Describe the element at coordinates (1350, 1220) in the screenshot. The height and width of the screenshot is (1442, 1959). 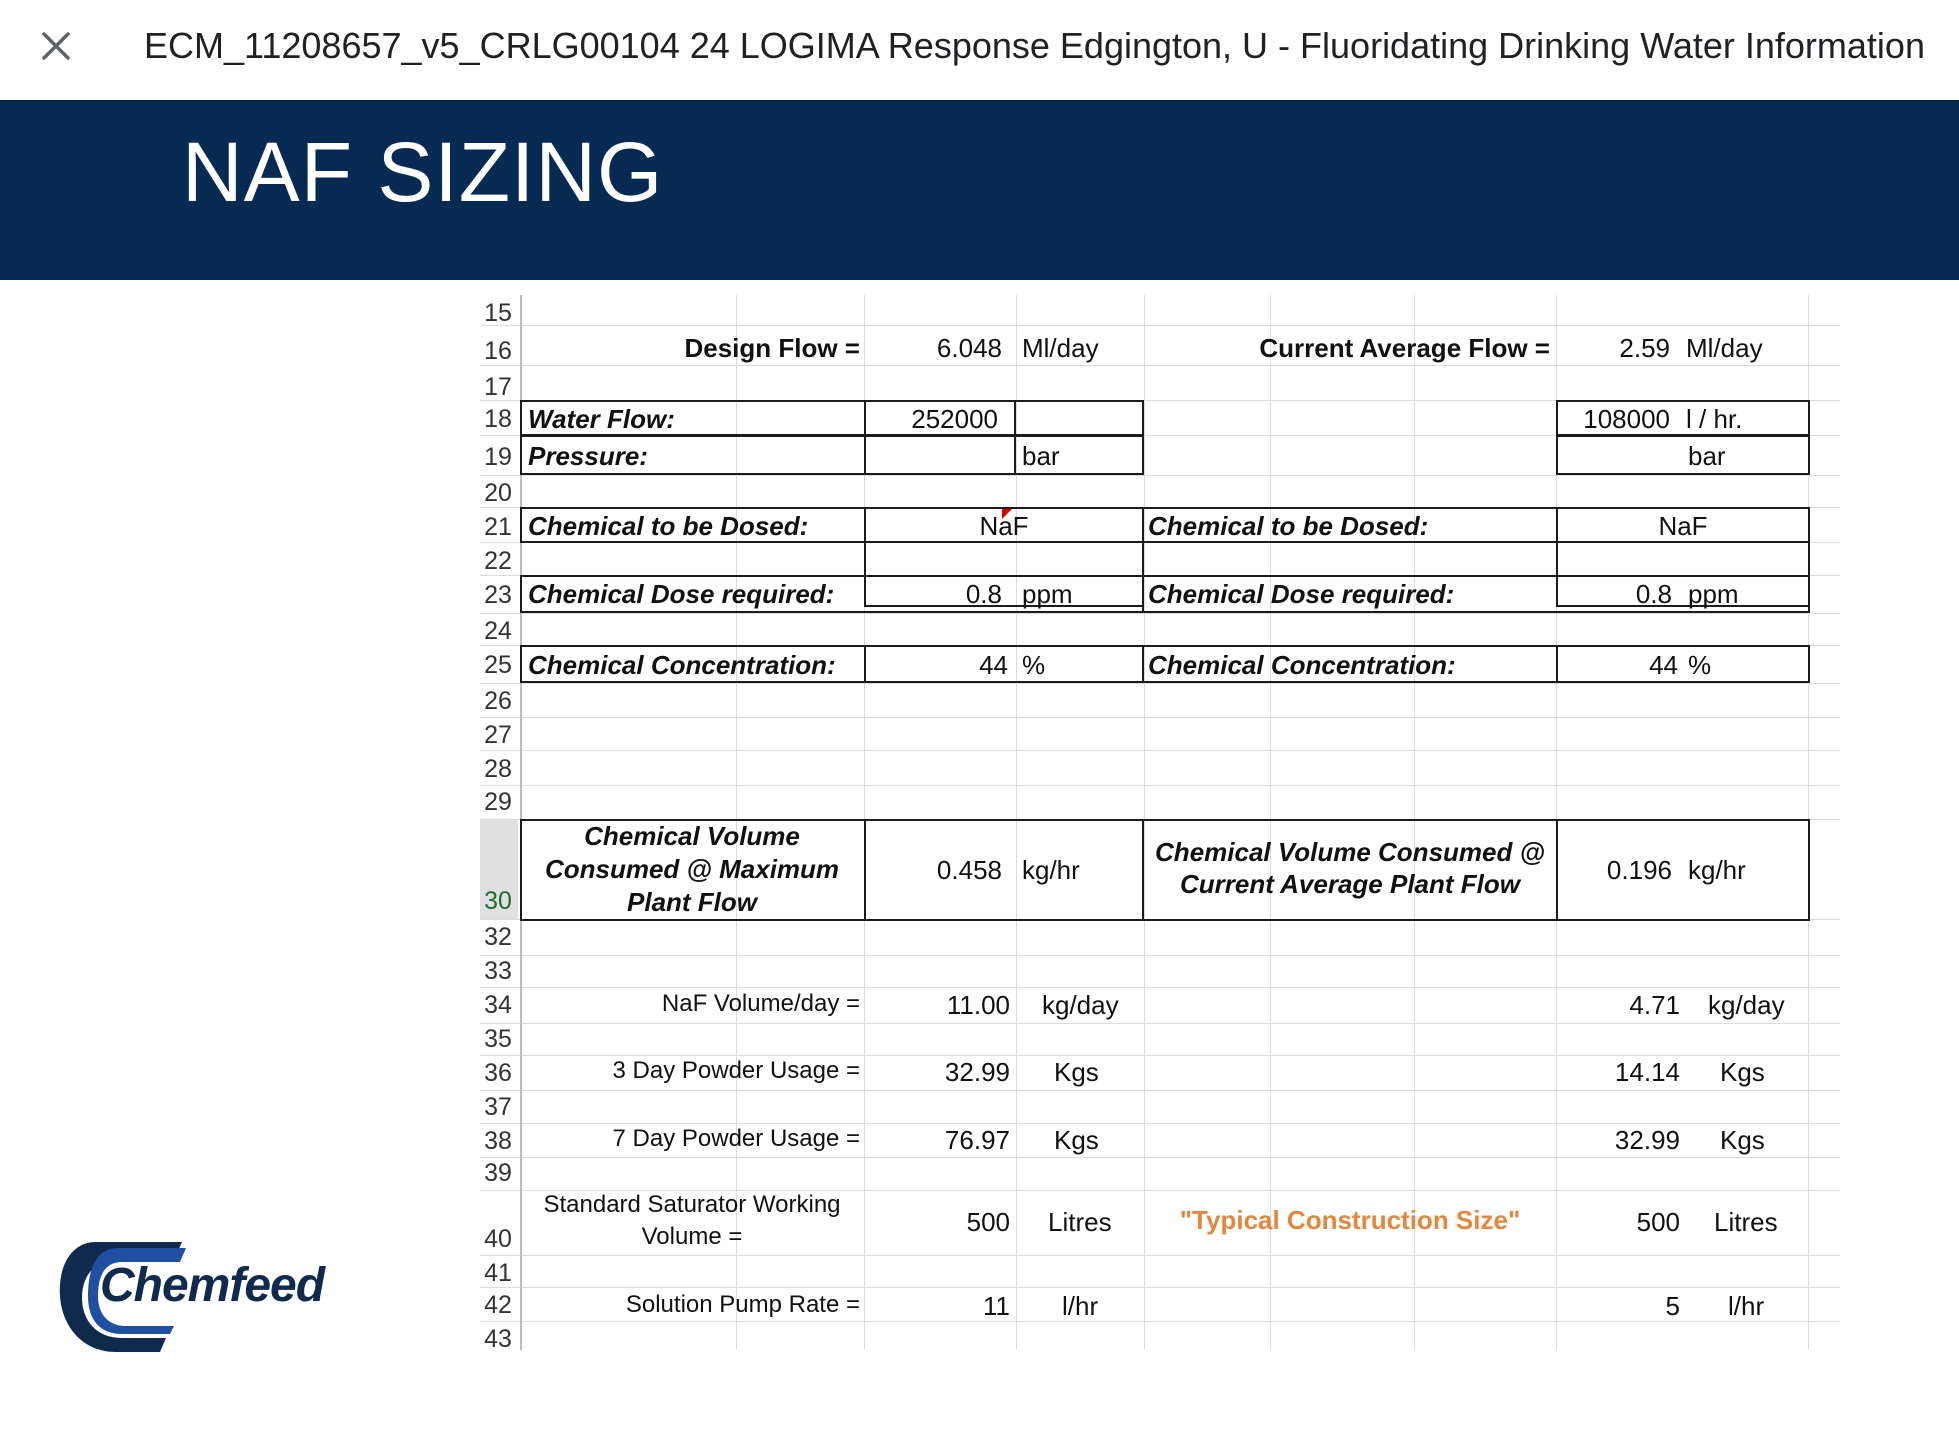
I see `typical-construction-note: "Typical Construction Size"` at that location.